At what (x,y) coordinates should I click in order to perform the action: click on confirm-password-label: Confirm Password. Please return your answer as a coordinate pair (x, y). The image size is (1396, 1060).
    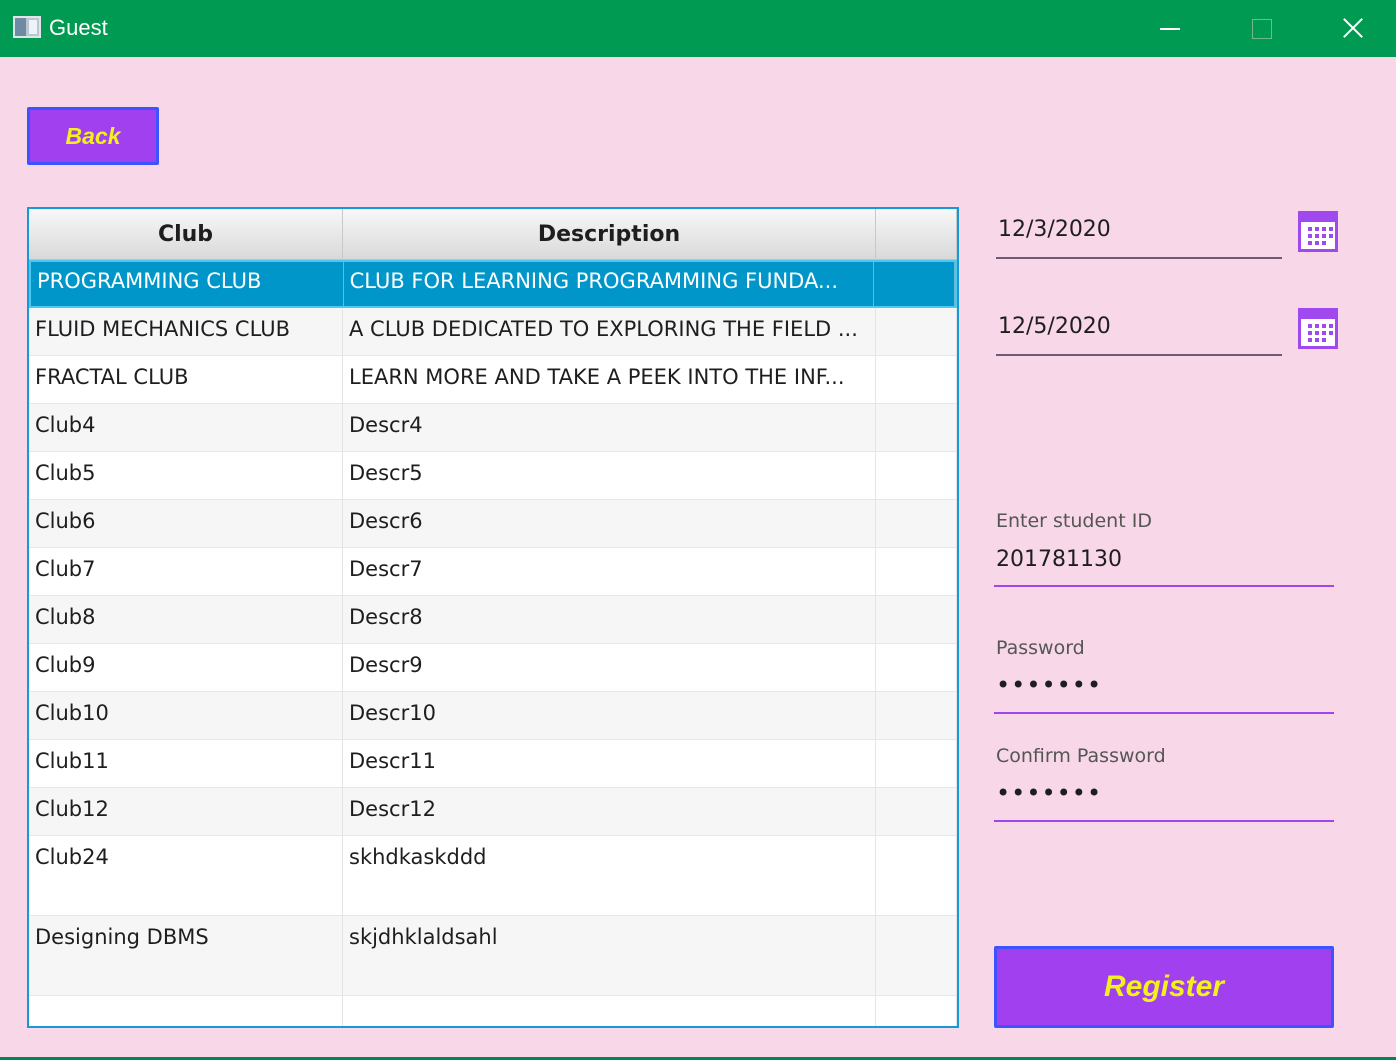
    Looking at the image, I should click on (1081, 756).